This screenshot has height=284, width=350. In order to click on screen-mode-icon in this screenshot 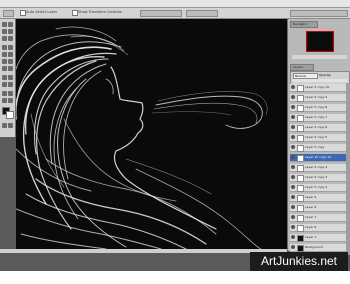, I will do `click(10, 125)`.